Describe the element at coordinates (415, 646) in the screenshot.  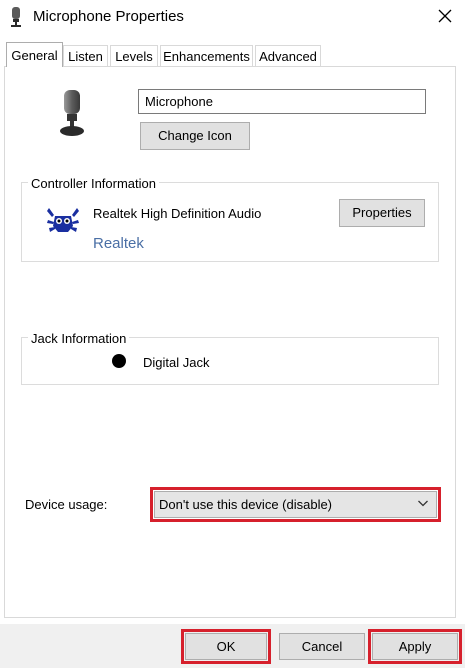
I see `apply-button: Apply` at that location.